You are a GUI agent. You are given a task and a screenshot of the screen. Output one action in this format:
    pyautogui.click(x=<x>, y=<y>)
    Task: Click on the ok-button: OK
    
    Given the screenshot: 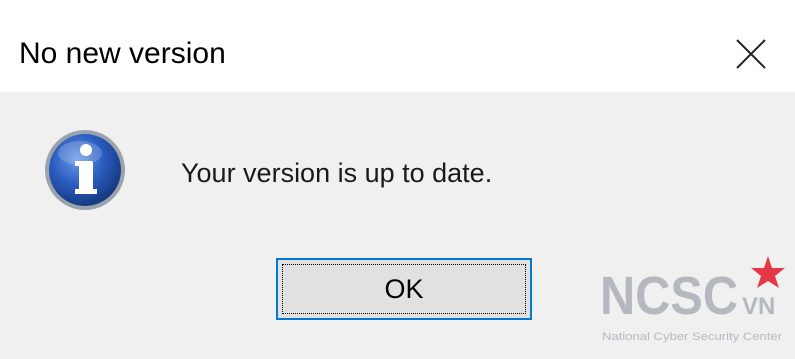 What is the action you would take?
    pyautogui.click(x=404, y=289)
    